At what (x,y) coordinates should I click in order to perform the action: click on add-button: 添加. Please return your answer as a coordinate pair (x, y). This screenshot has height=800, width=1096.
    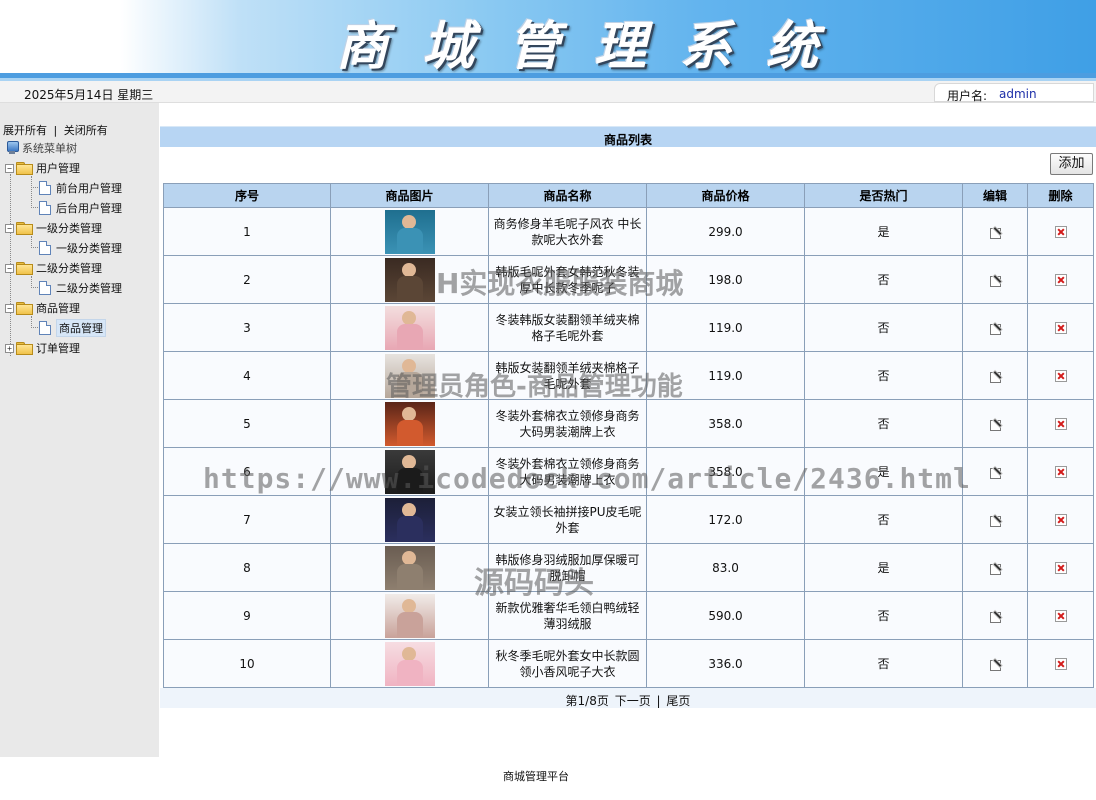
    Looking at the image, I should click on (1071, 164).